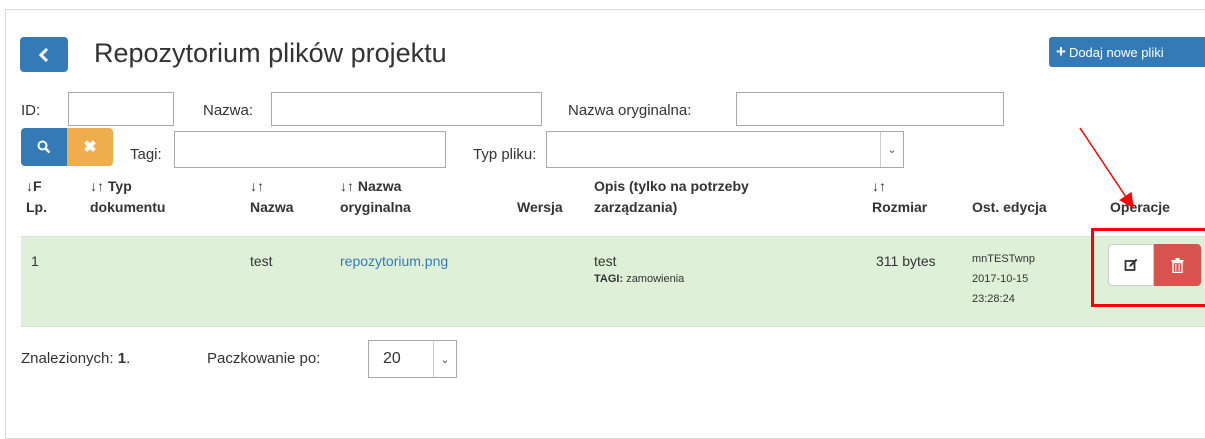 The height and width of the screenshot is (439, 1205). I want to click on column-header-version: Wersja, so click(540, 207).